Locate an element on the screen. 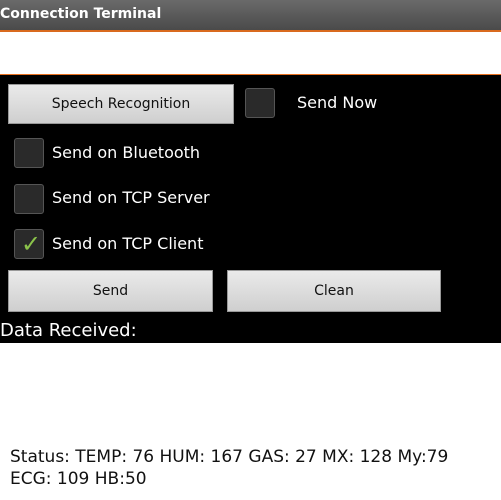 This screenshot has height=500, width=501. speech-recognition-button: Speech Recognition is located at coordinates (121, 104).